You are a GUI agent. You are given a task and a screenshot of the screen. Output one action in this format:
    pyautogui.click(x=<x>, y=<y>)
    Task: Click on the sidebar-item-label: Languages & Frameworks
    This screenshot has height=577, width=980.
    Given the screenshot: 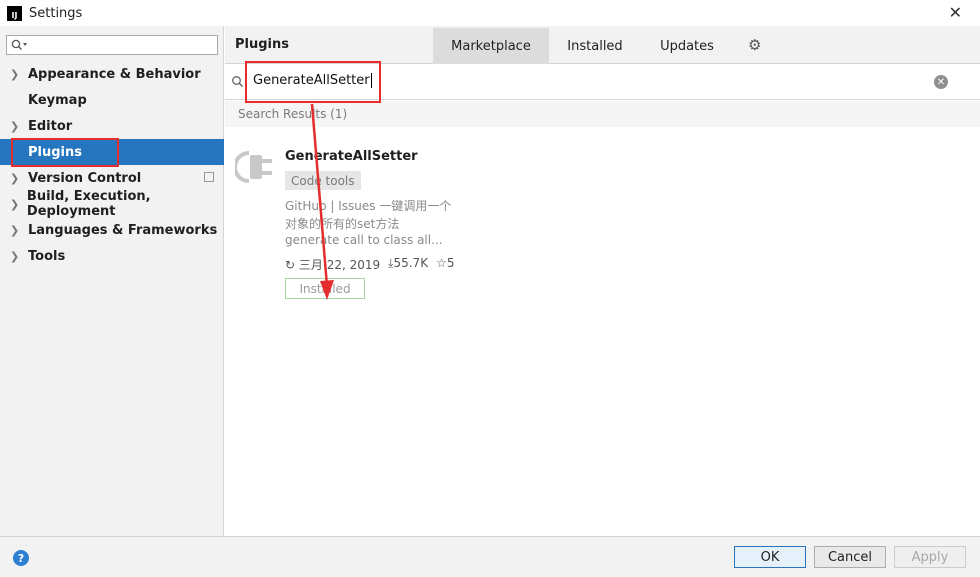 What is the action you would take?
    pyautogui.click(x=123, y=230)
    